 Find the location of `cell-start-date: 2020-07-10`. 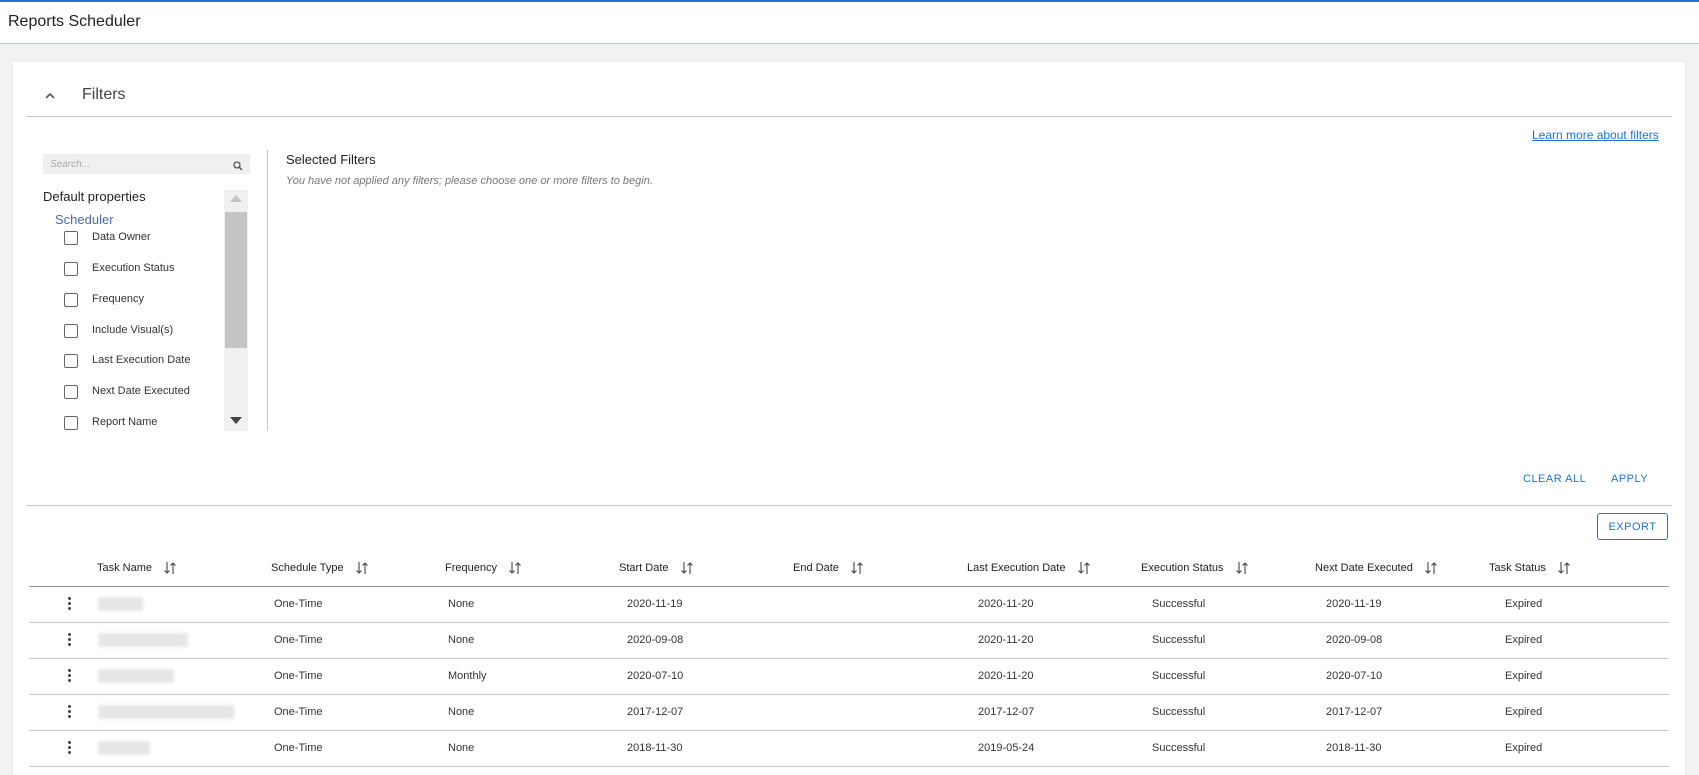

cell-start-date: 2020-07-10 is located at coordinates (655, 676).